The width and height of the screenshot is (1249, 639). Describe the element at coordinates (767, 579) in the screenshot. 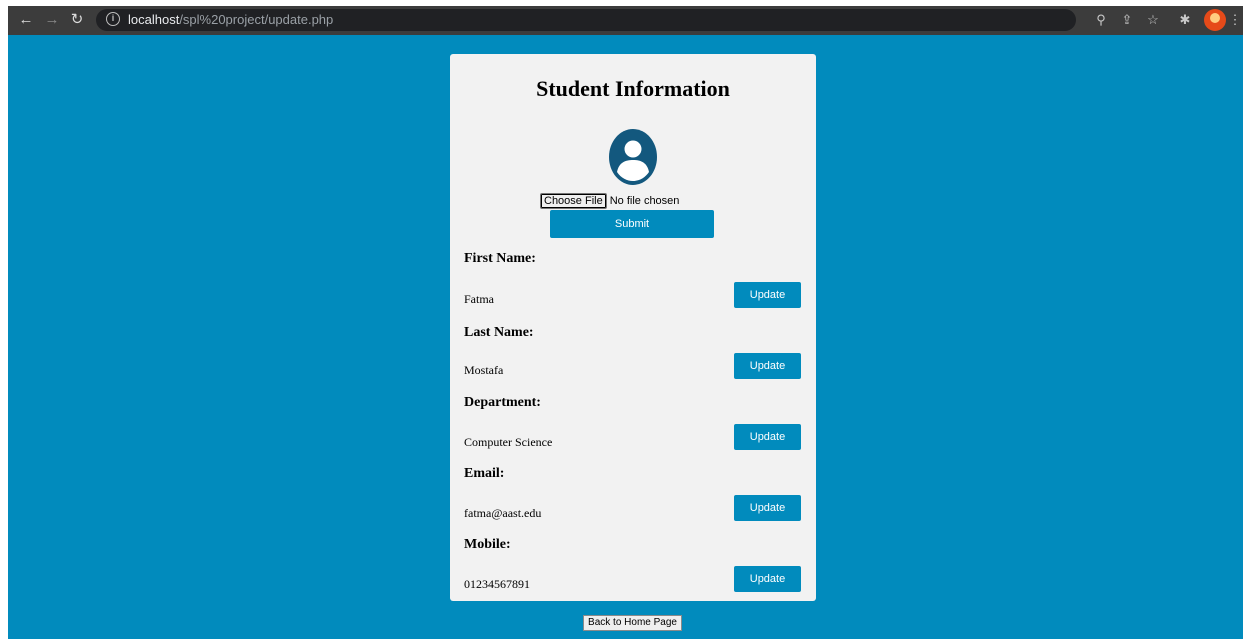

I see `update-mobile-button: Update` at that location.